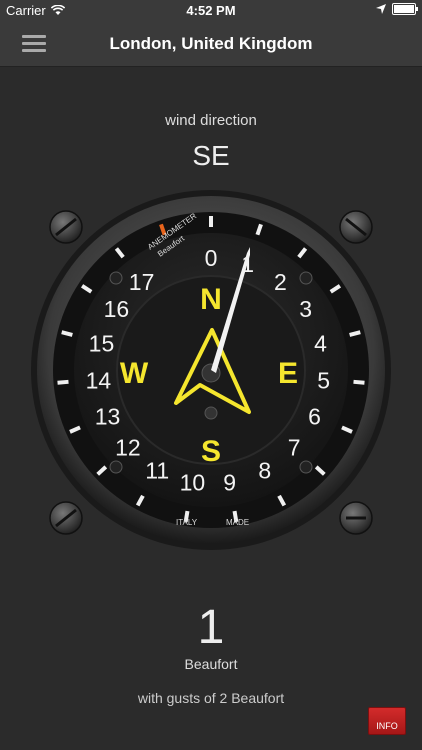 The width and height of the screenshot is (422, 750). Describe the element at coordinates (211, 627) in the screenshot. I see `wind-speed-value: 1` at that location.